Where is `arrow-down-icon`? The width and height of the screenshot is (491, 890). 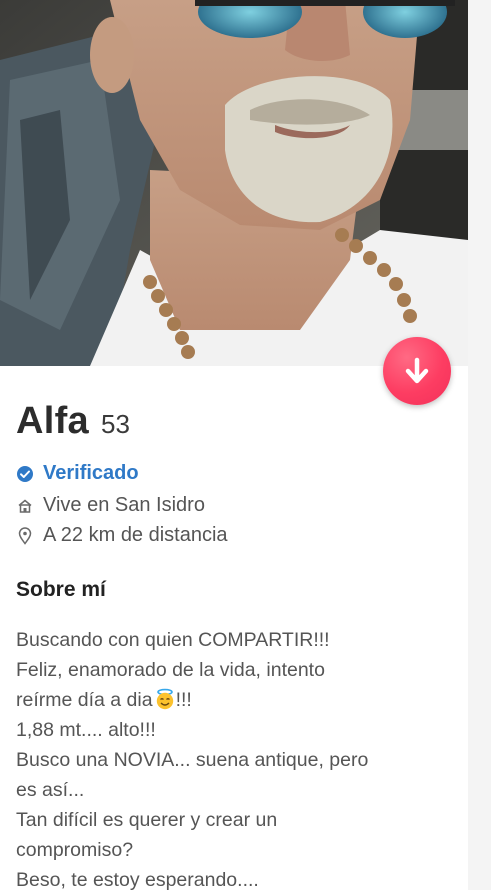 arrow-down-icon is located at coordinates (417, 370).